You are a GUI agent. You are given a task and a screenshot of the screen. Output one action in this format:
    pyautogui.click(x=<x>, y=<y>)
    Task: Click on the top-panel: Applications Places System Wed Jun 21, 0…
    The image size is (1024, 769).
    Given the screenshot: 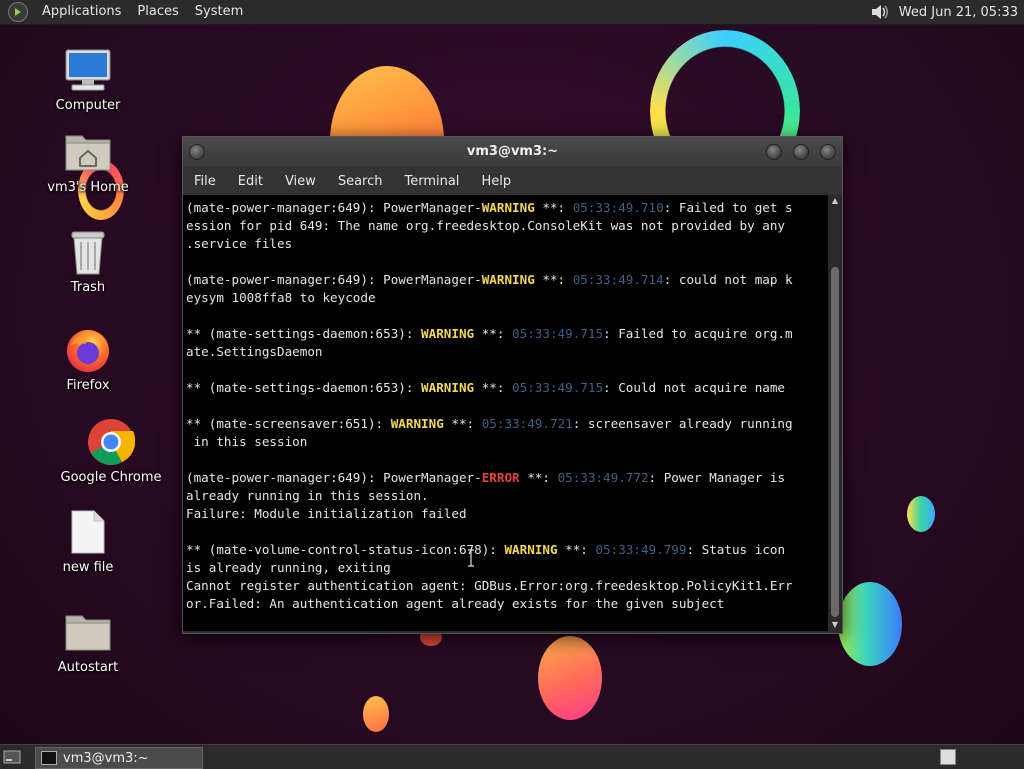 What is the action you would take?
    pyautogui.click(x=512, y=12)
    